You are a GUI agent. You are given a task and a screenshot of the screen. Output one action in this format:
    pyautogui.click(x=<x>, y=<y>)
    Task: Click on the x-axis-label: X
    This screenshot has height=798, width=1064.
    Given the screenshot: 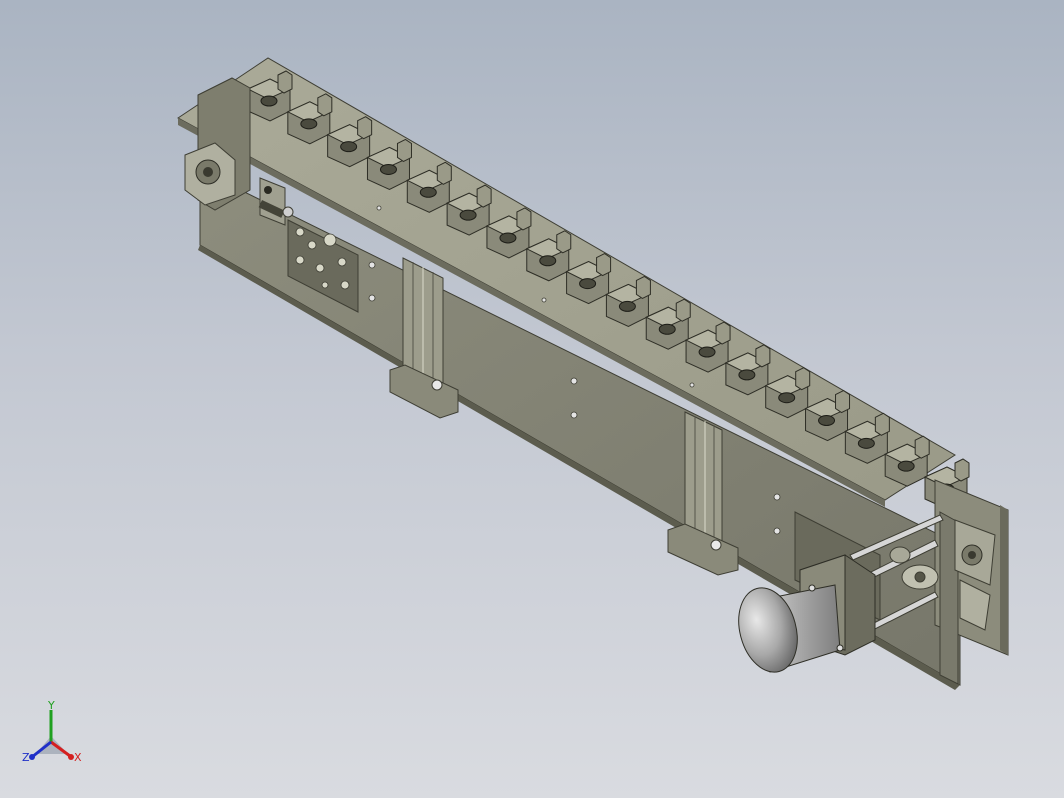 What is the action you would take?
    pyautogui.click(x=78, y=757)
    